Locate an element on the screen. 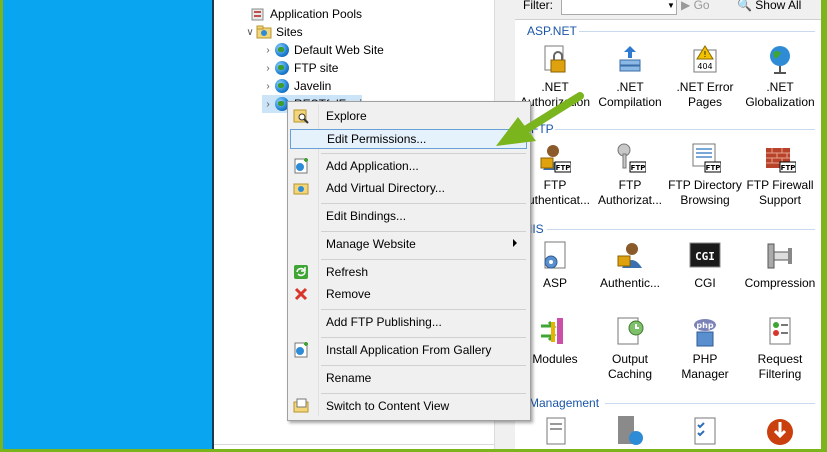 Image resolution: width=827 pixels, height=452 pixels. annotation-arrow-icon is located at coordinates (540, 119).